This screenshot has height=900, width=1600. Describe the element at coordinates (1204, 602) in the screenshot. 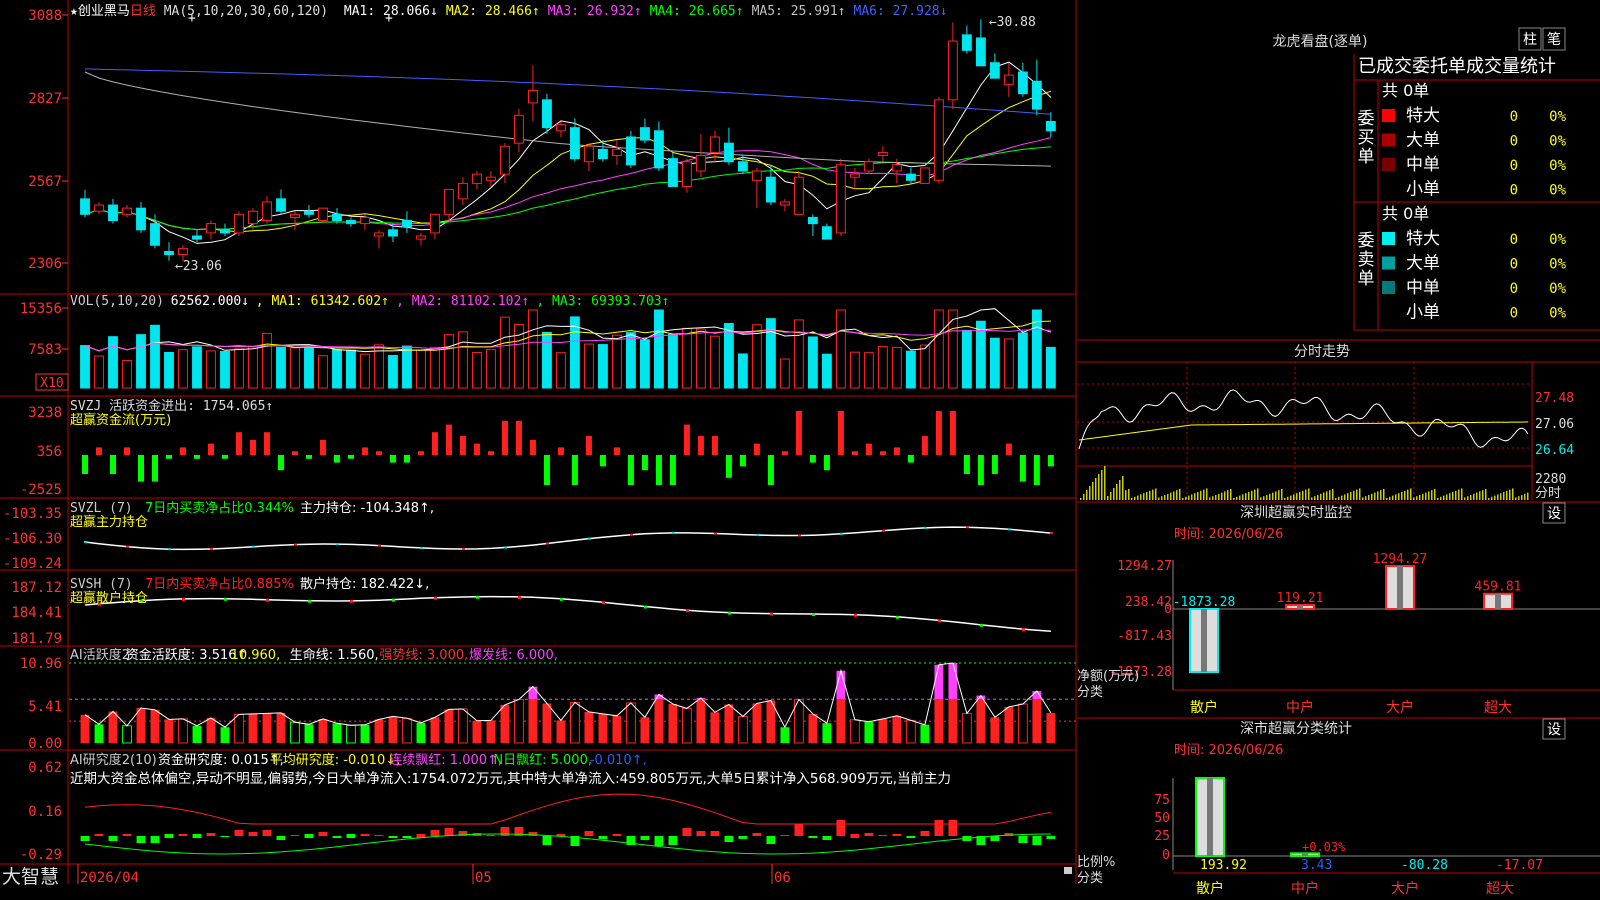

I see `monitor-value-0: -1873.28` at that location.